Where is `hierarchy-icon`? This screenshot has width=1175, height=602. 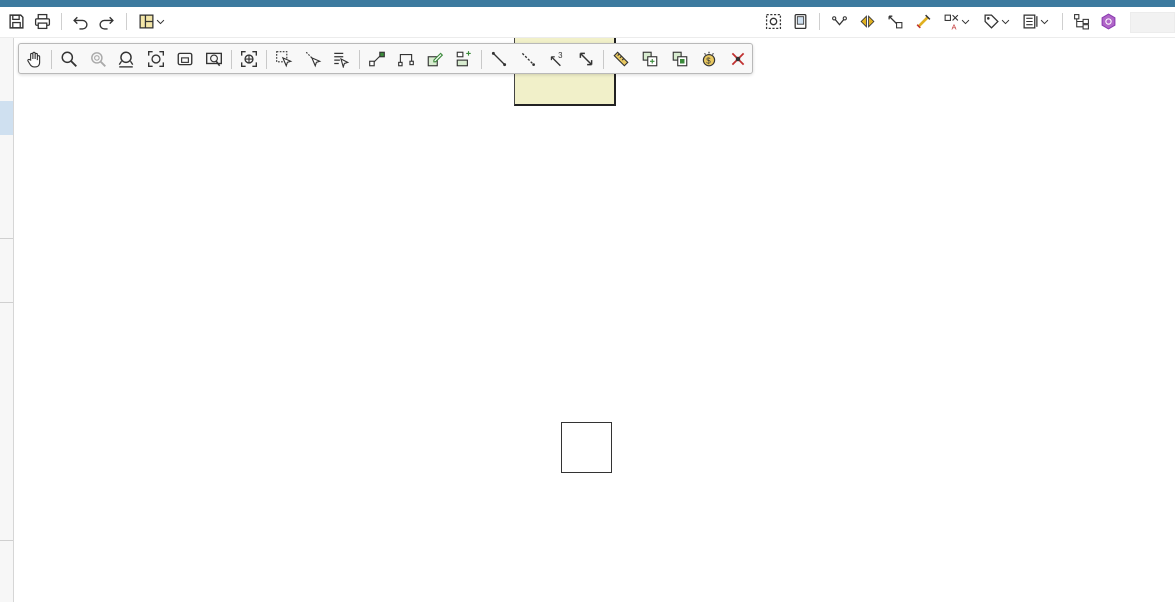 hierarchy-icon is located at coordinates (1081, 21).